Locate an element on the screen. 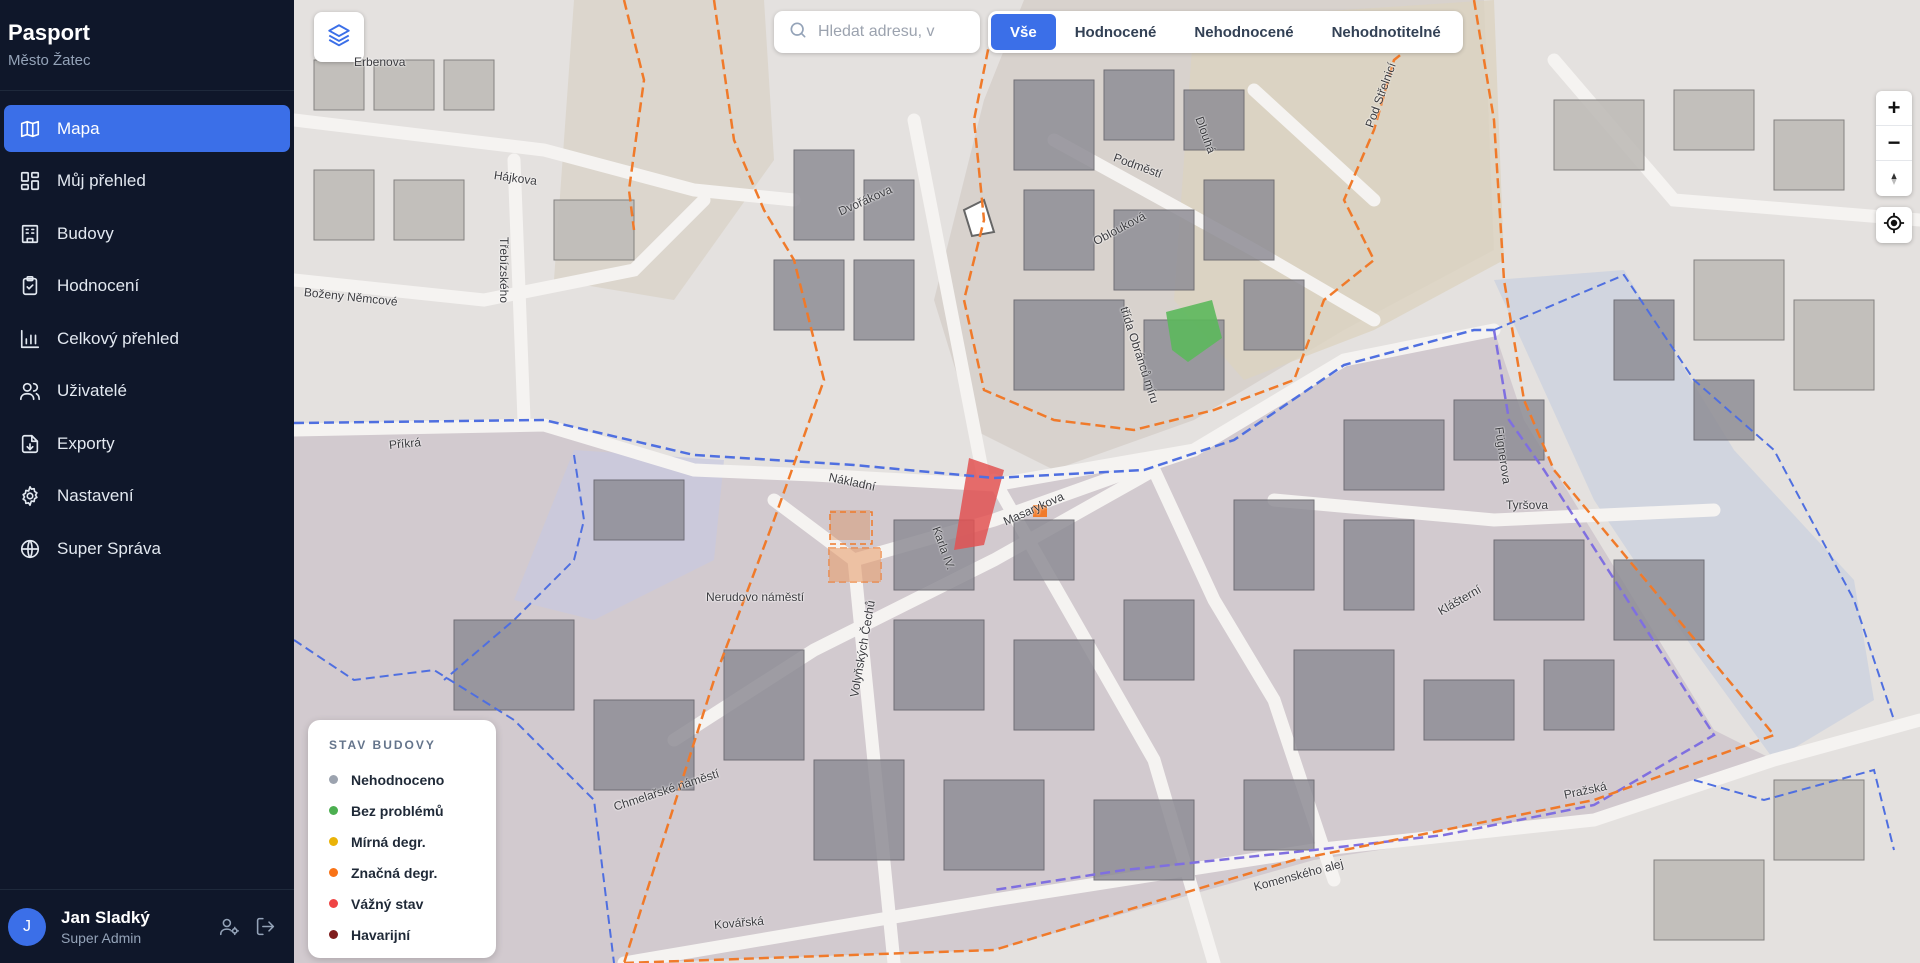 Image resolution: width=1920 pixels, height=963 pixels. legend-item: Mírná degr. is located at coordinates (412, 841).